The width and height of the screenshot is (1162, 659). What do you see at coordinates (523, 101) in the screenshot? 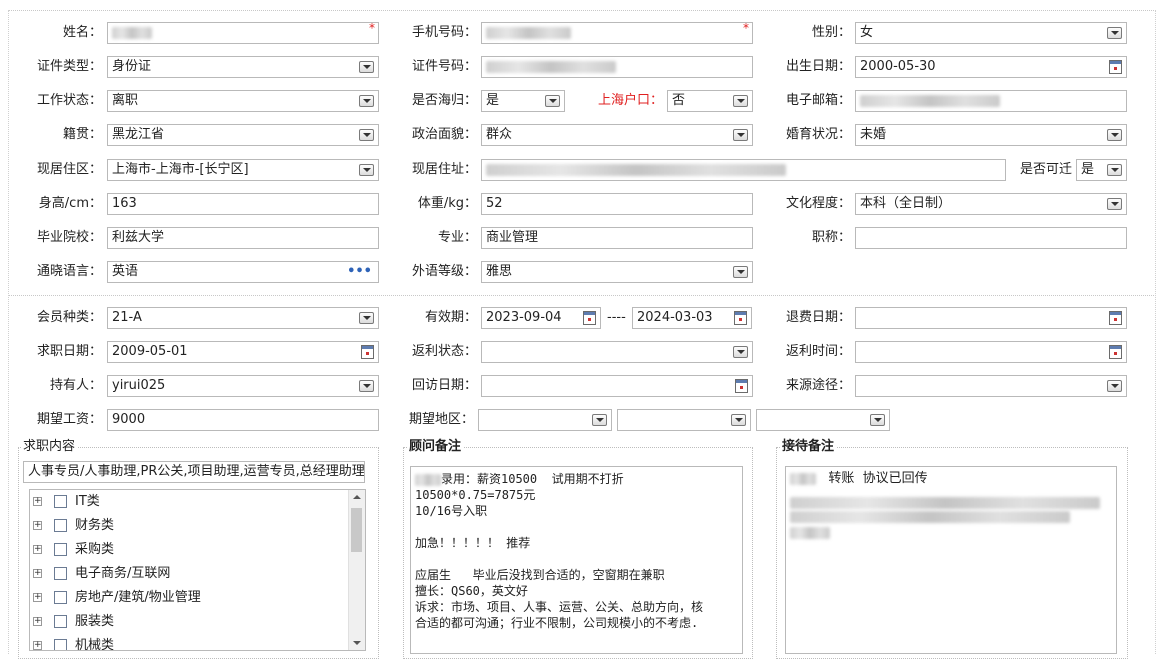
I see `returnee-select: 是` at bounding box center [523, 101].